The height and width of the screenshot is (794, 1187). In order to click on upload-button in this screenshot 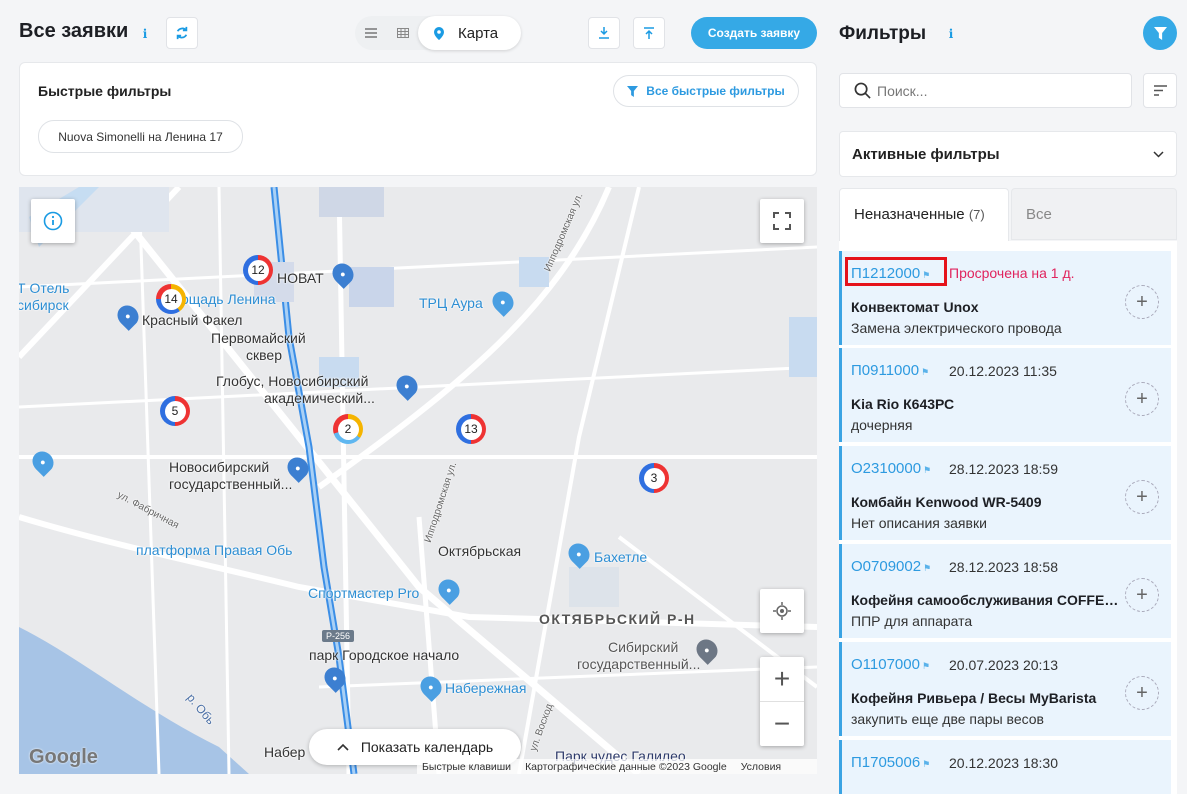, I will do `click(649, 33)`.